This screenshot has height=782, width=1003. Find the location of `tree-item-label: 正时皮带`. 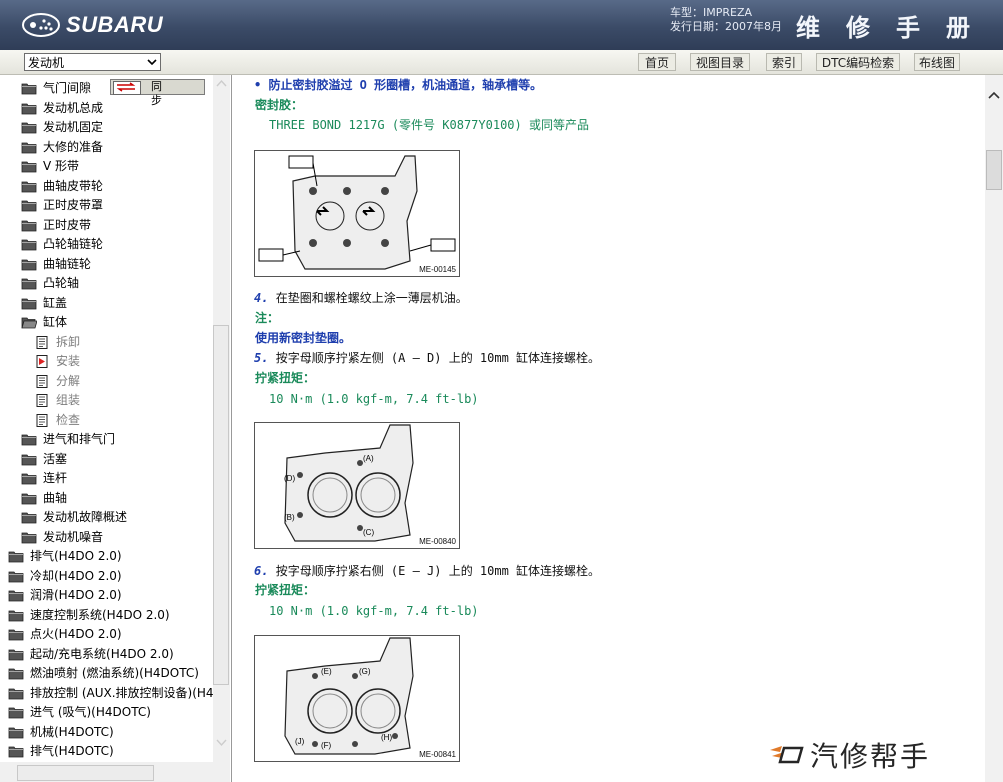

tree-item-label: 正时皮带 is located at coordinates (67, 224).